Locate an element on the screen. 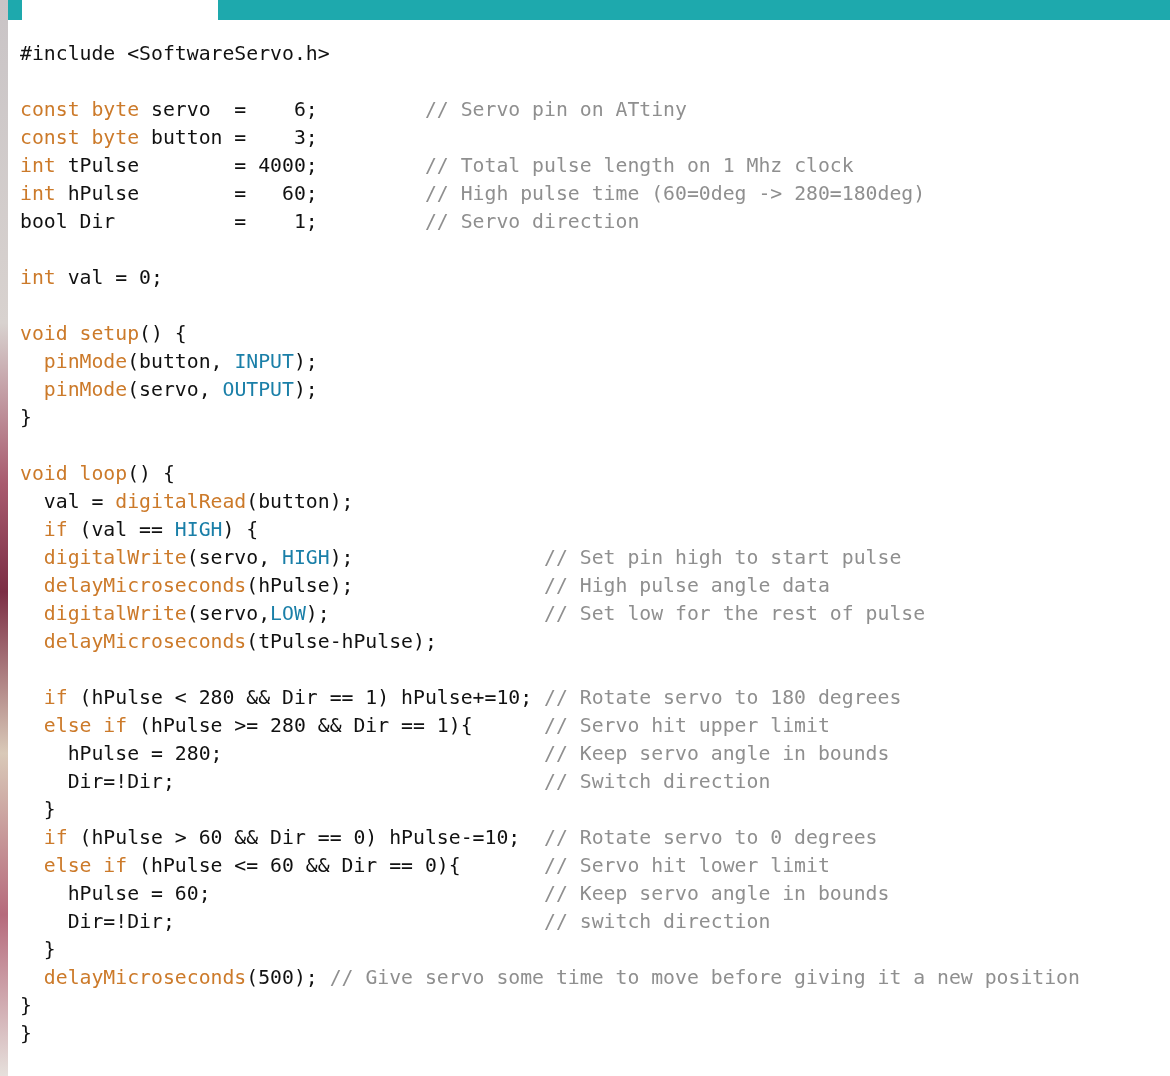  code-line: Dir=!Dir; // Switch direction is located at coordinates (418, 782).